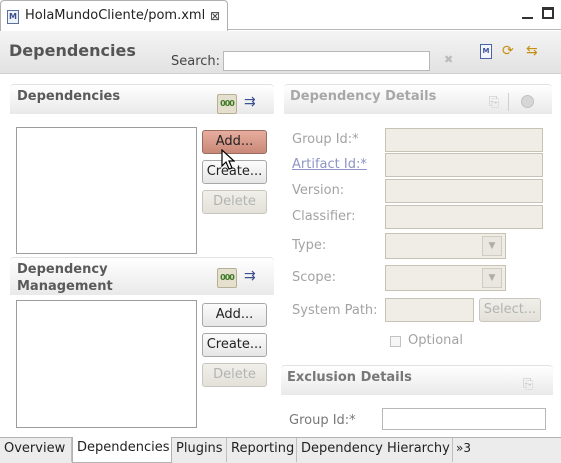  Describe the element at coordinates (142, 276) in the screenshot. I see `dependency-management-section-header: Dependency Management 000 ⇉` at that location.